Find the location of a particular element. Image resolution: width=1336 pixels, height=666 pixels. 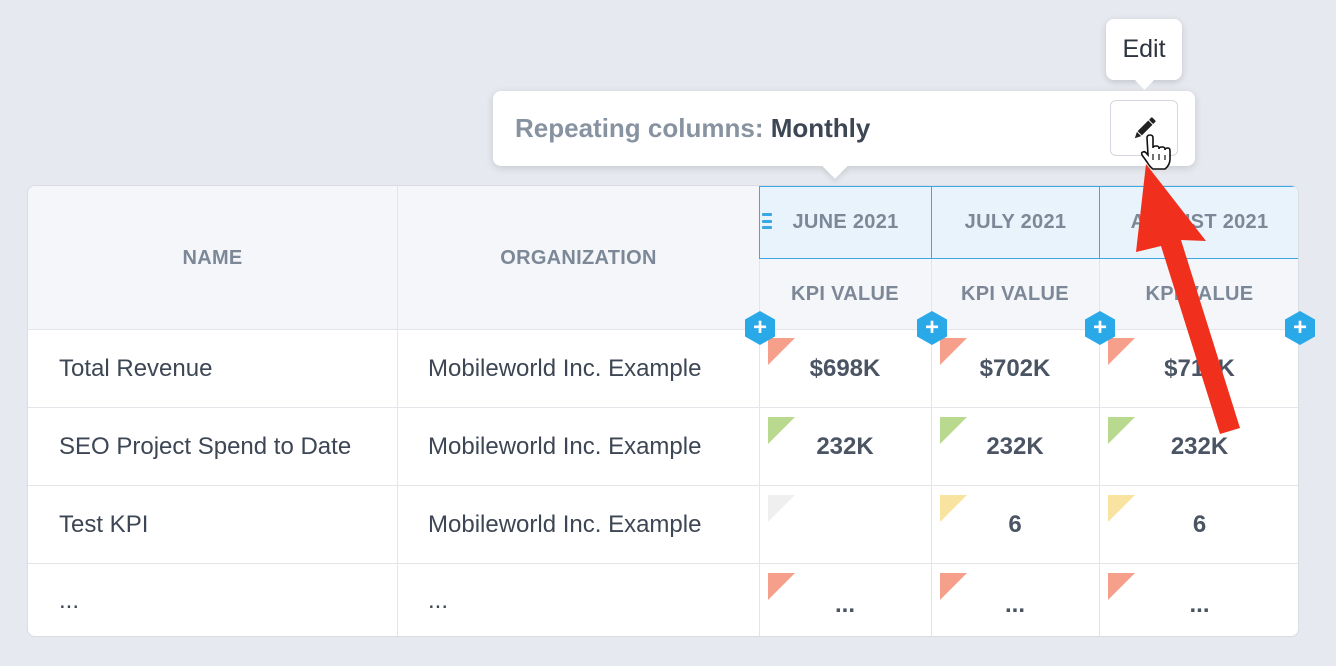

kpi-value-cell: $710K is located at coordinates (1198, 369).